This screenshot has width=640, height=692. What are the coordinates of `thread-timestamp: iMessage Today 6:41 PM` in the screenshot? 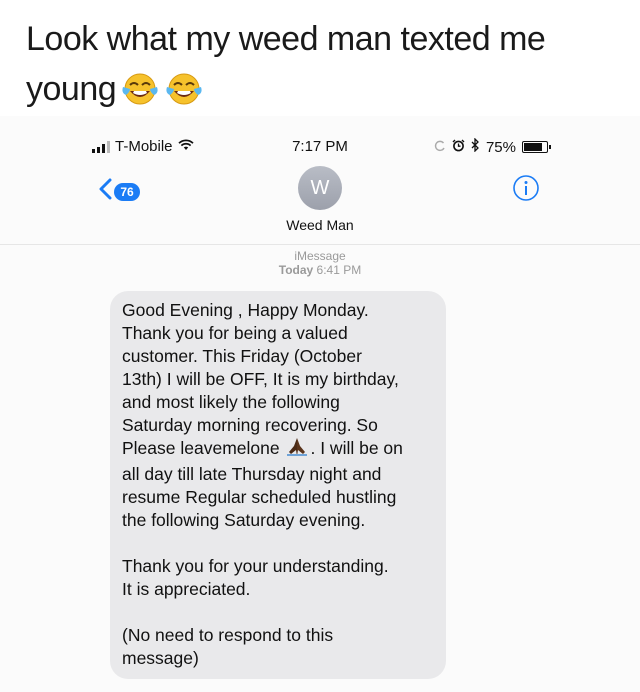 It's located at (320, 263).